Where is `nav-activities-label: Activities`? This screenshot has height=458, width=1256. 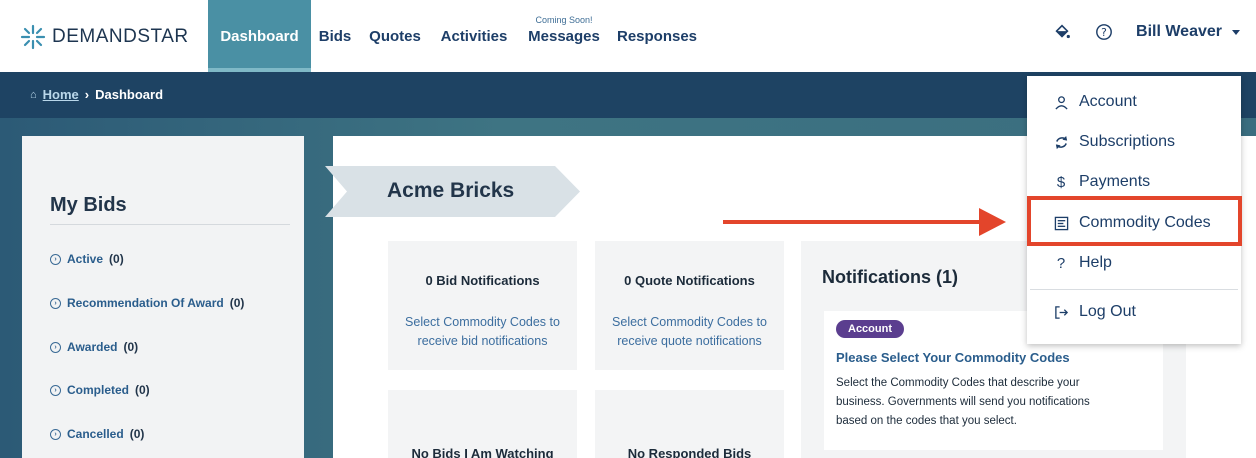 nav-activities-label: Activities is located at coordinates (474, 36).